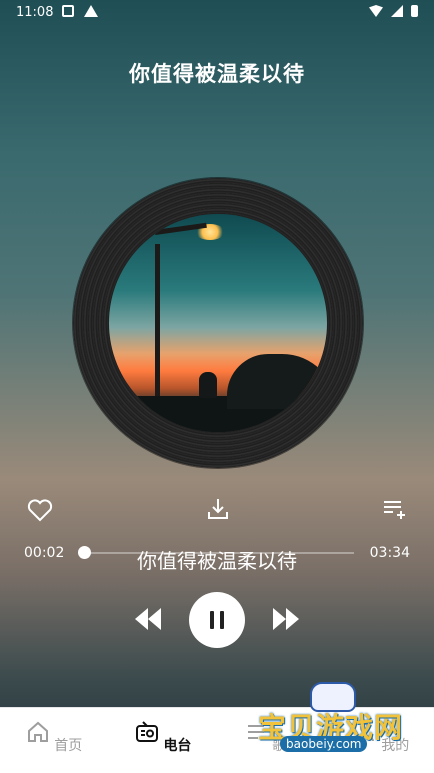 This screenshot has height=773, width=434. What do you see at coordinates (333, 723) in the screenshot?
I see `watermark: 宝贝游戏网 baobeiy.com` at bounding box center [333, 723].